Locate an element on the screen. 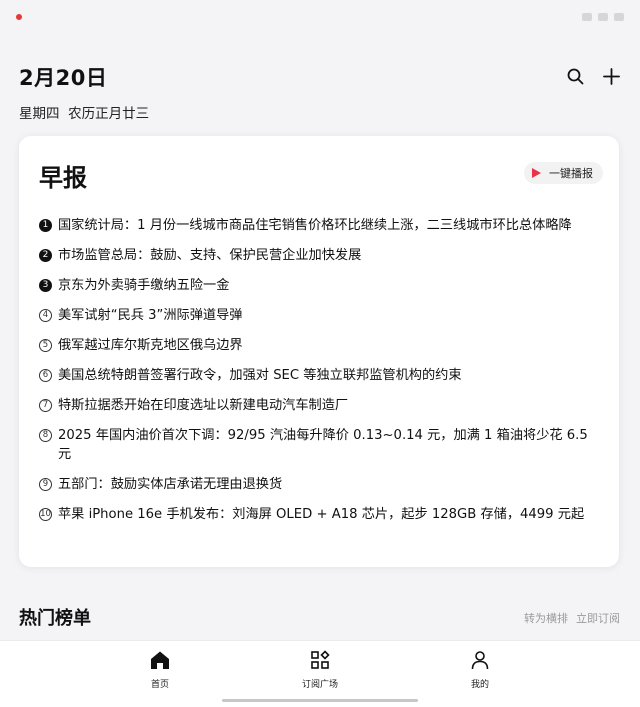 The height and width of the screenshot is (707, 640). date-header: 2月20日 星期四 农历正月廿三 is located at coordinates (320, 92).